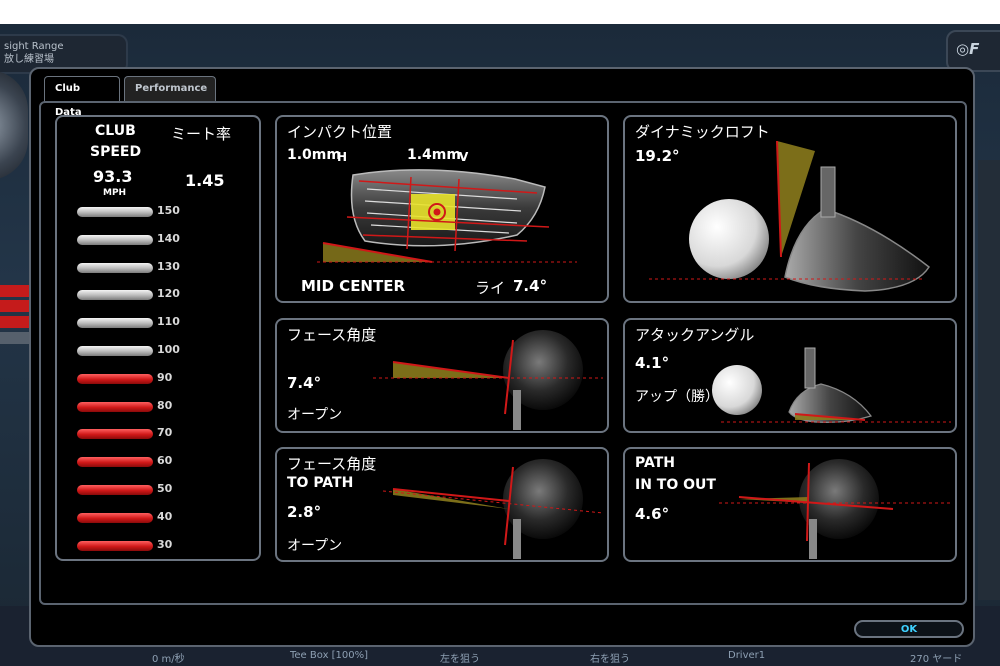 The image size is (1000, 666). Describe the element at coordinates (936, 659) in the screenshot. I see `distance-readout: 270 ヤード` at that location.